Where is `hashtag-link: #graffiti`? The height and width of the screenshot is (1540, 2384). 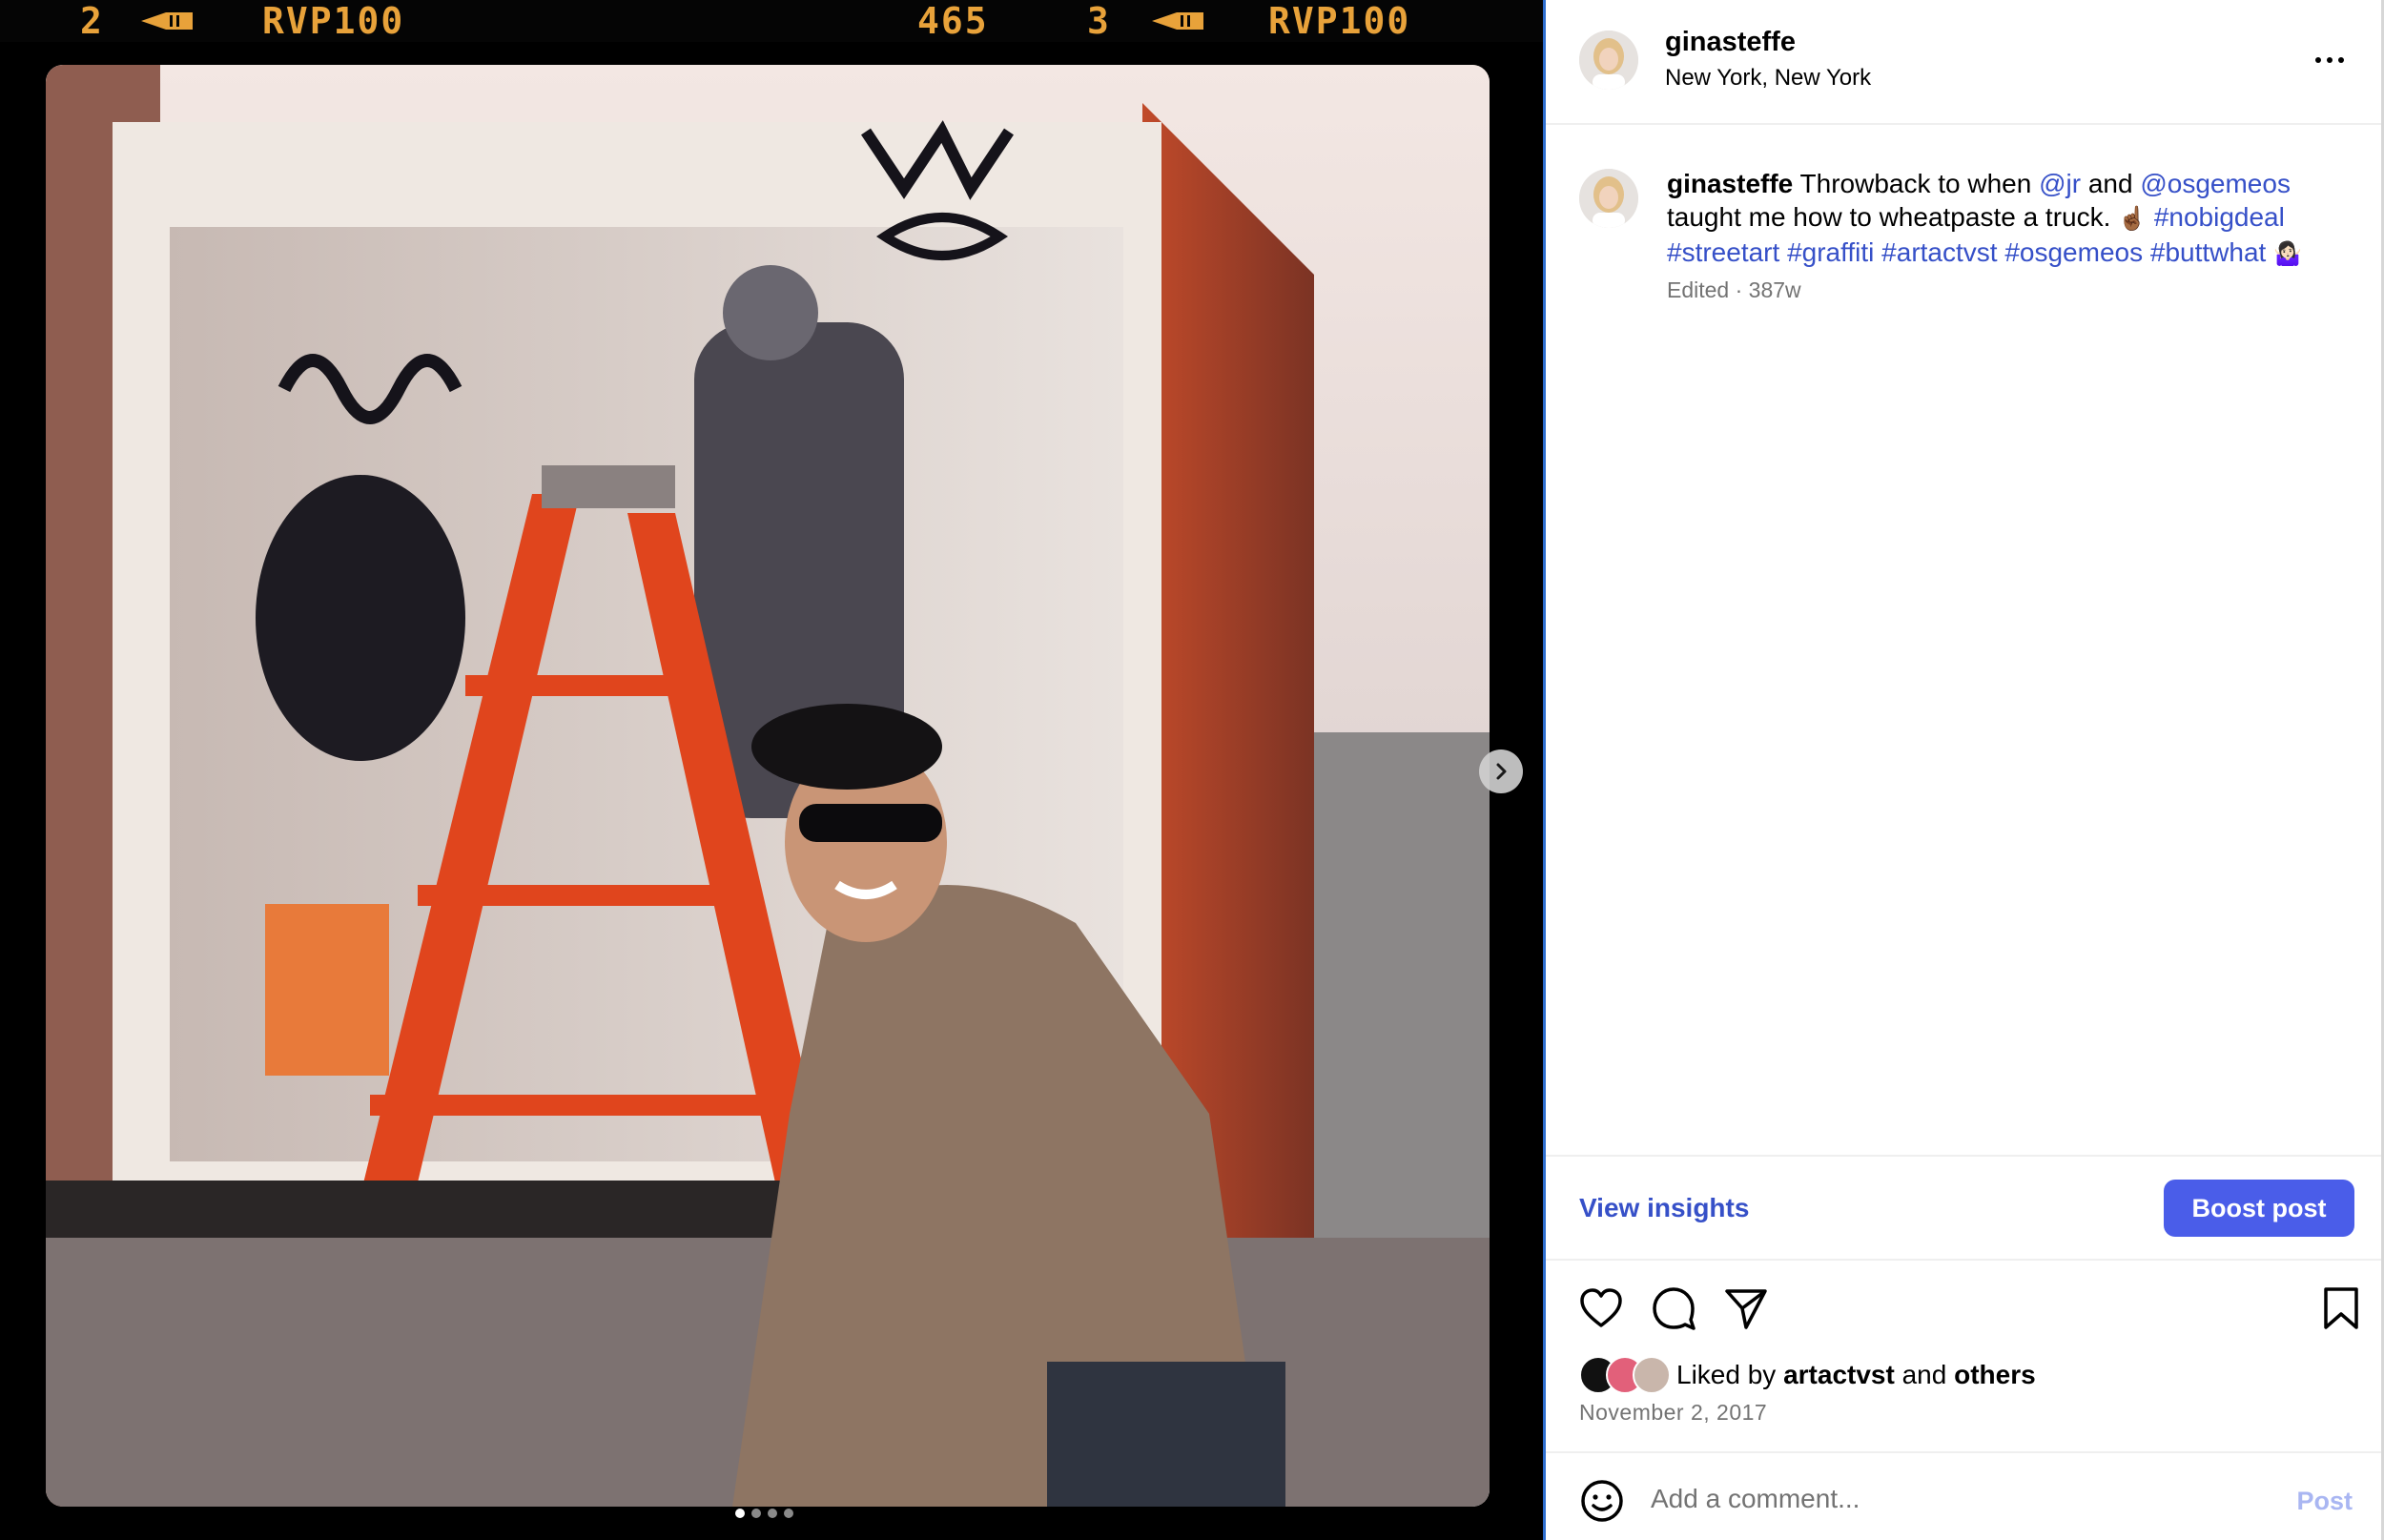 hashtag-link: #graffiti is located at coordinates (1831, 252).